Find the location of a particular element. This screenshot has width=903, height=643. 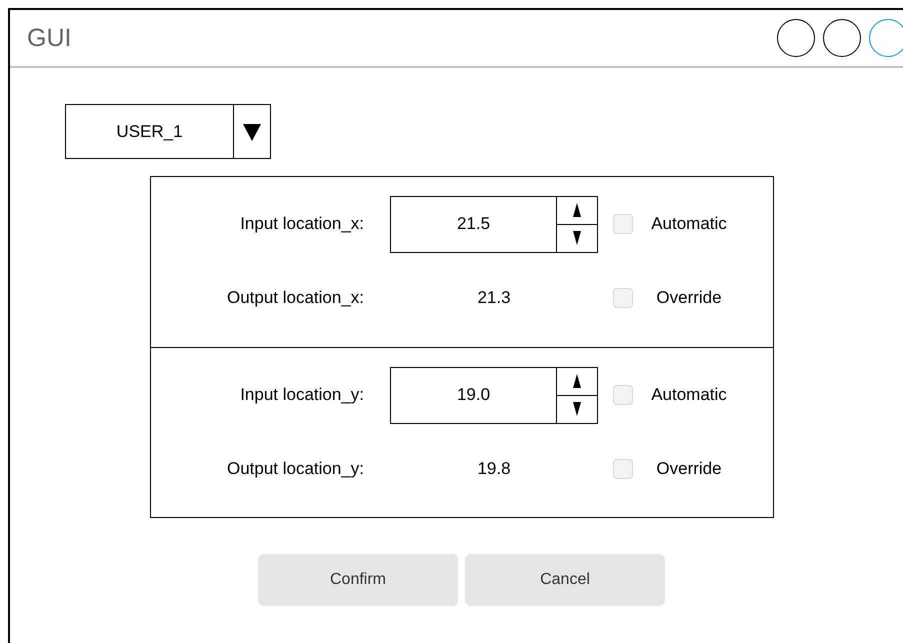

field-label: Output location_x: is located at coordinates (295, 298).